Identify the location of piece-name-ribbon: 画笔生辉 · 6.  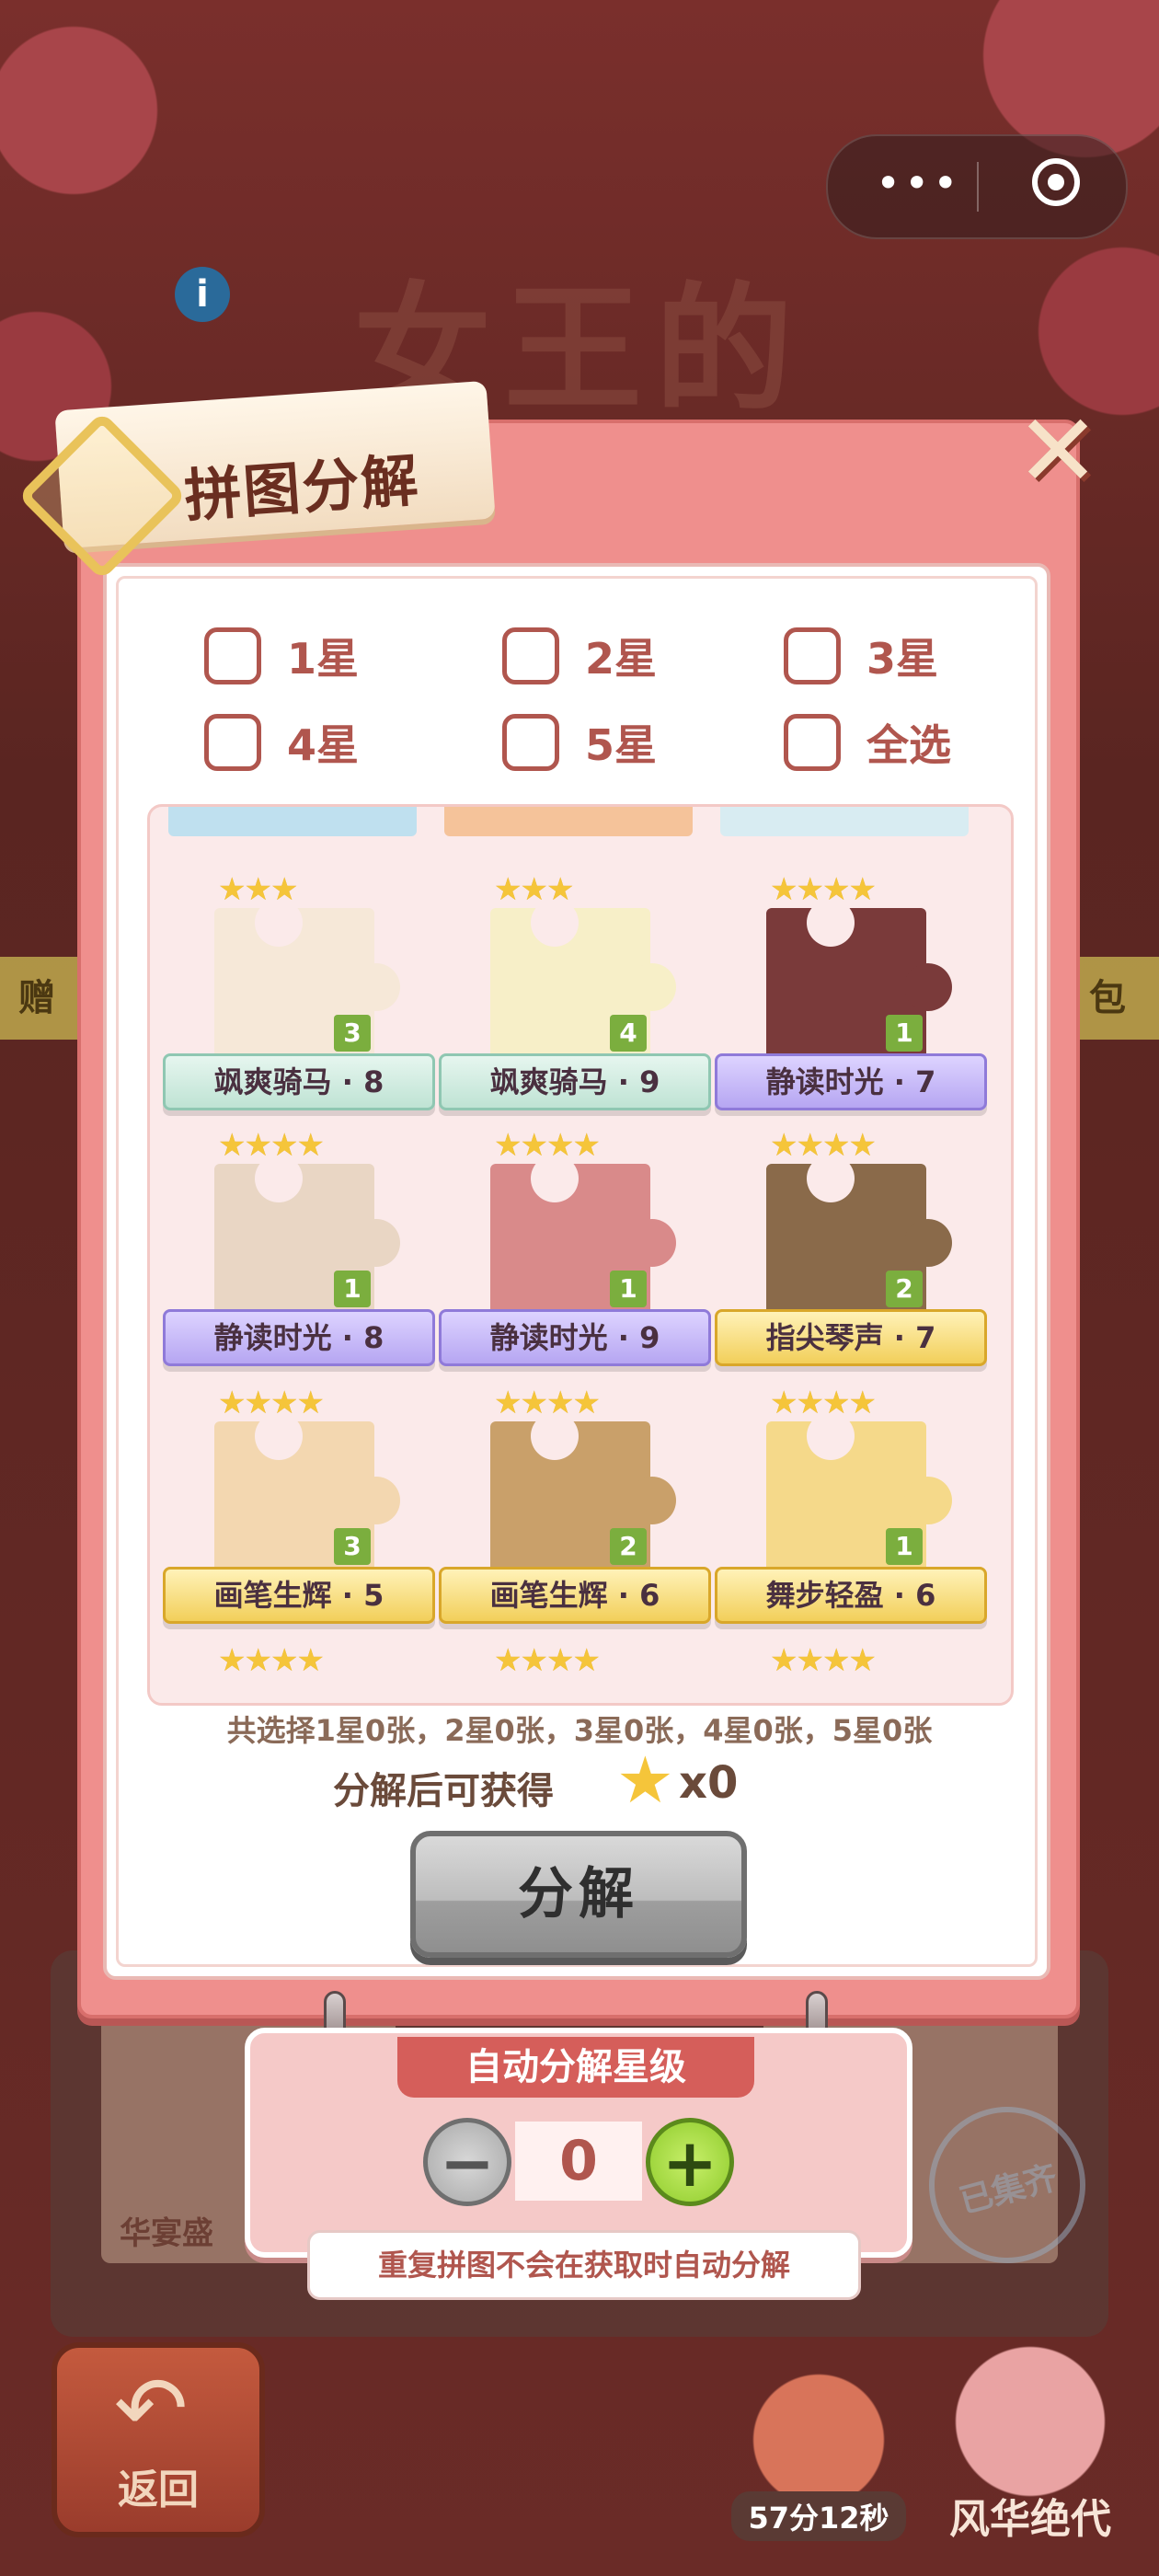
(575, 1595).